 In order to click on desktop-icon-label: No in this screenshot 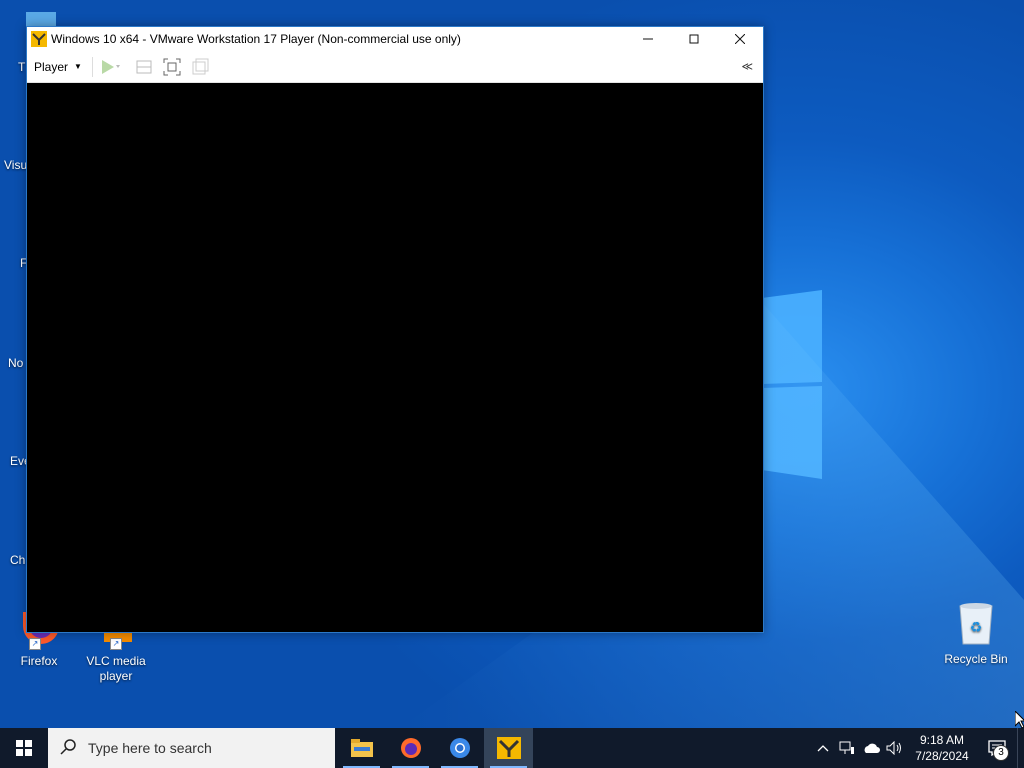, I will do `click(16, 363)`.